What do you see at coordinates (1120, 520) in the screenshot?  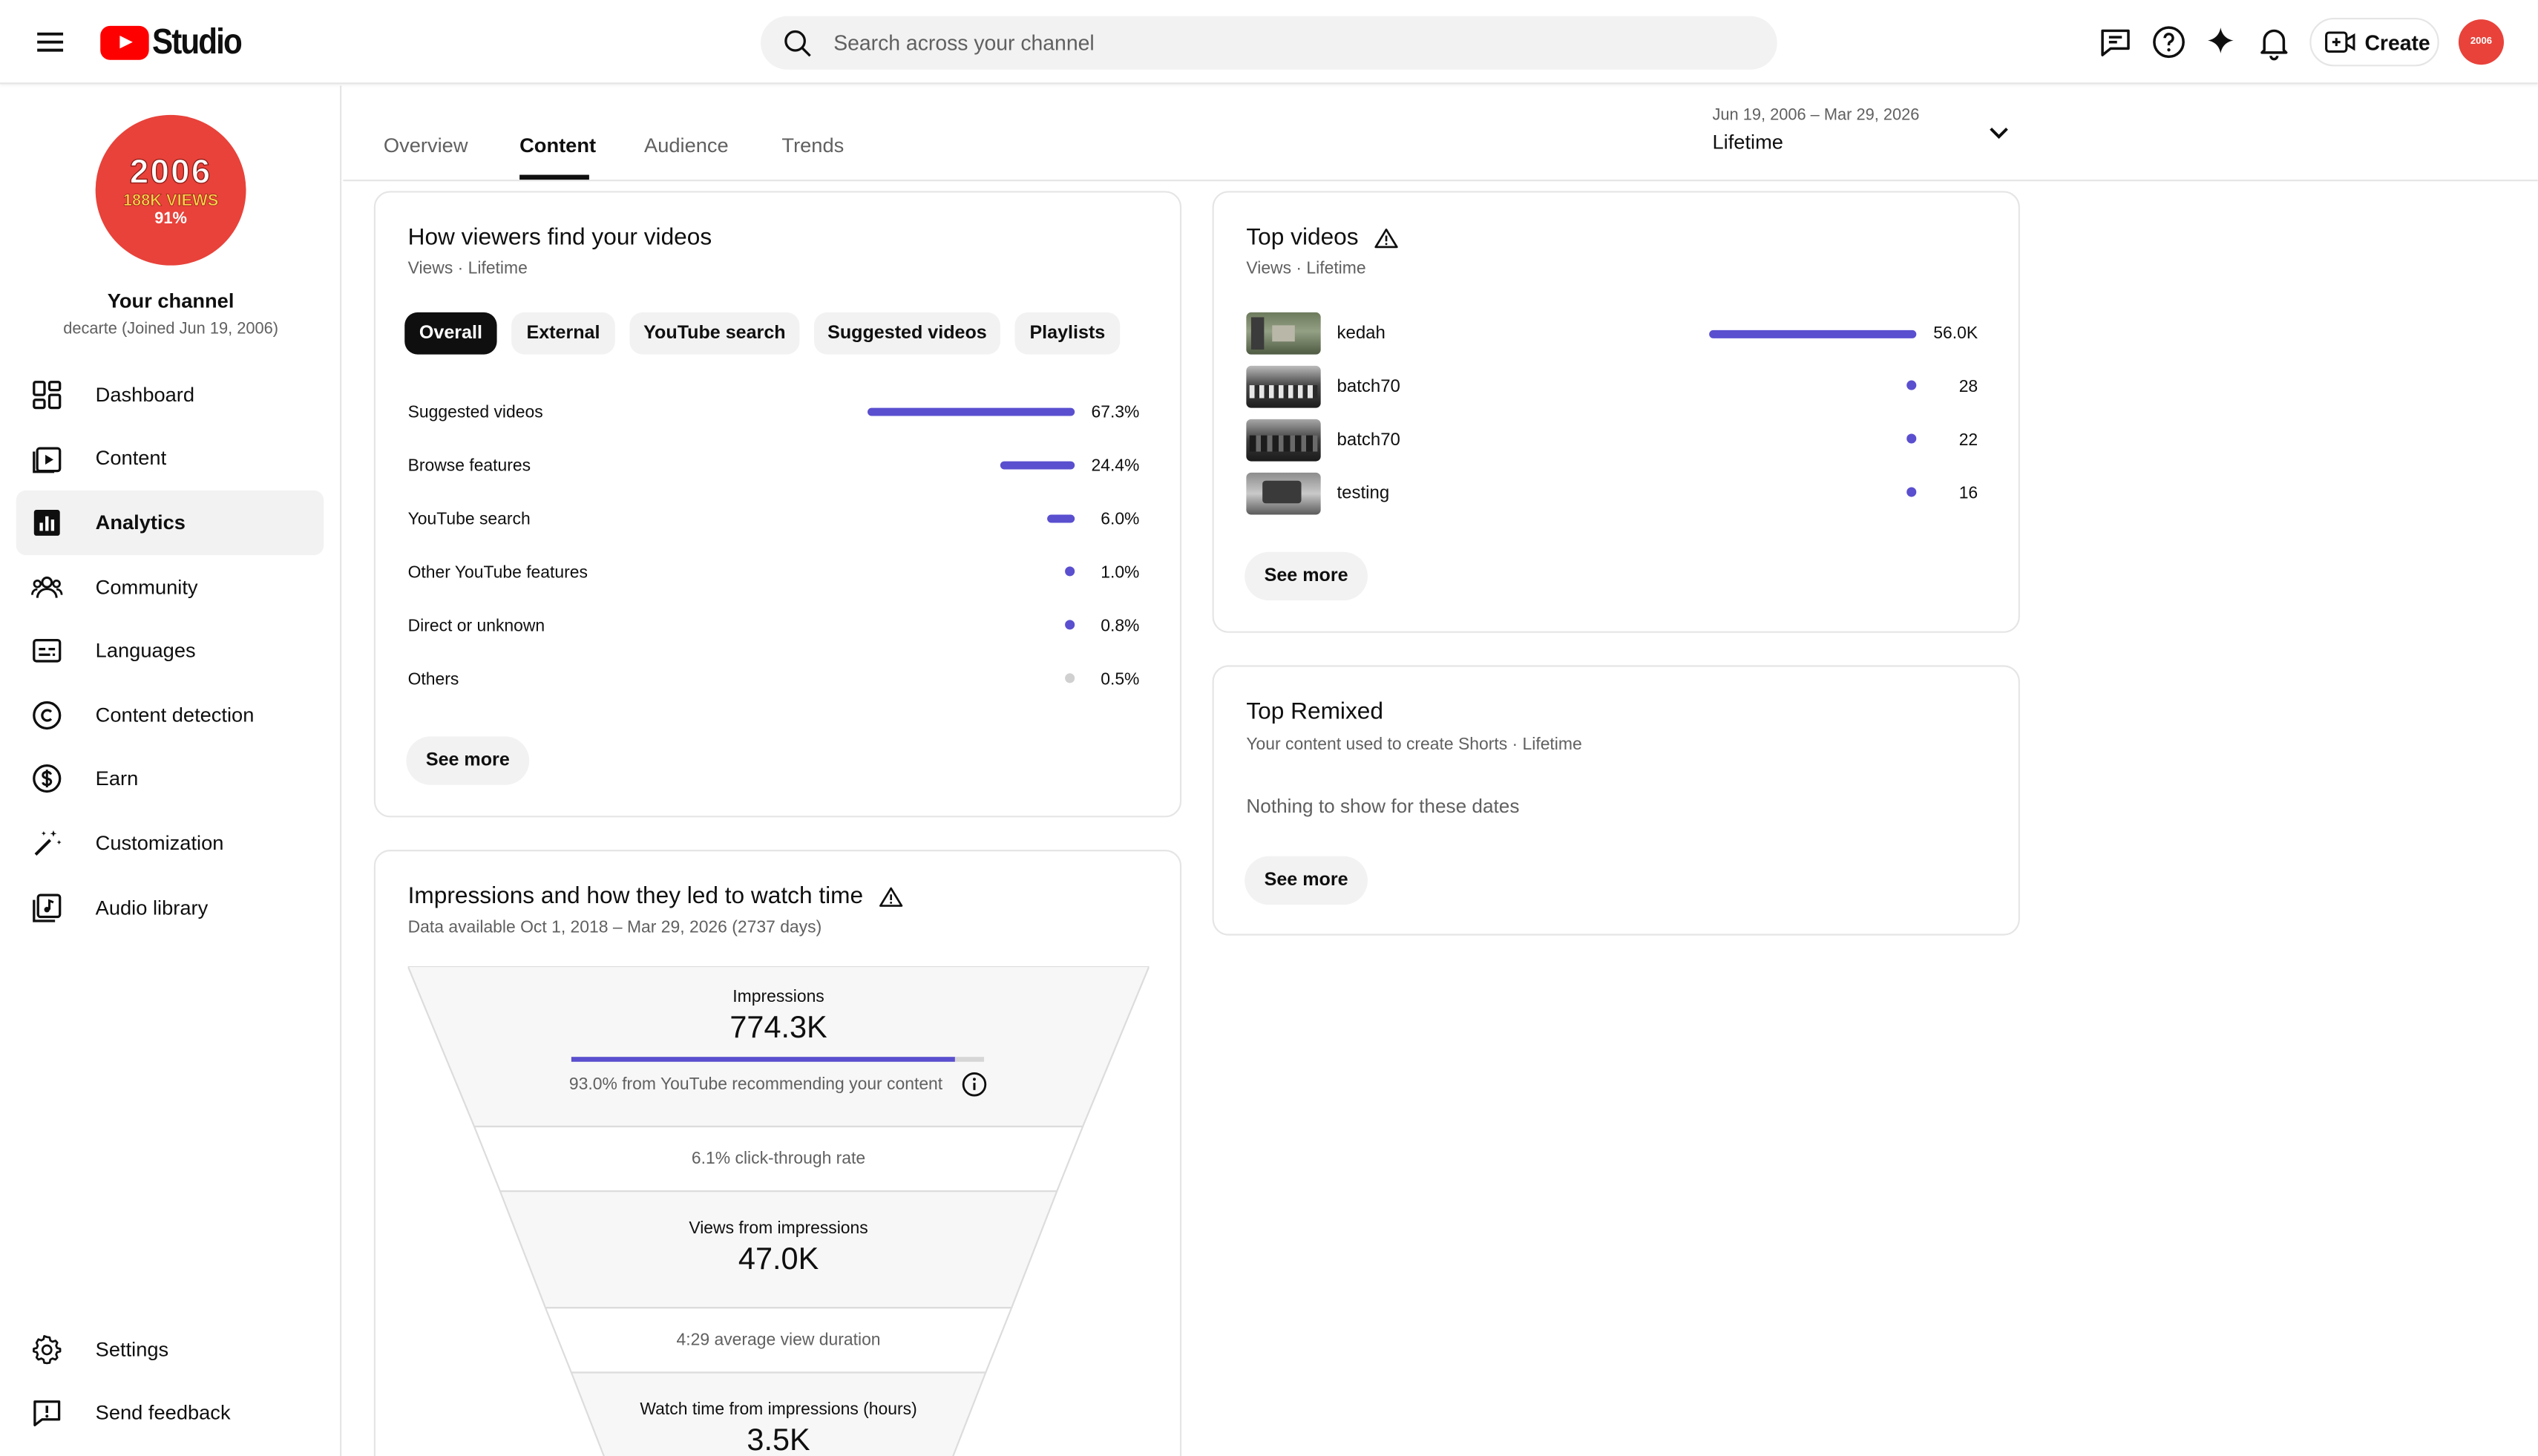 I see `traffic-row-value: 6.0%` at bounding box center [1120, 520].